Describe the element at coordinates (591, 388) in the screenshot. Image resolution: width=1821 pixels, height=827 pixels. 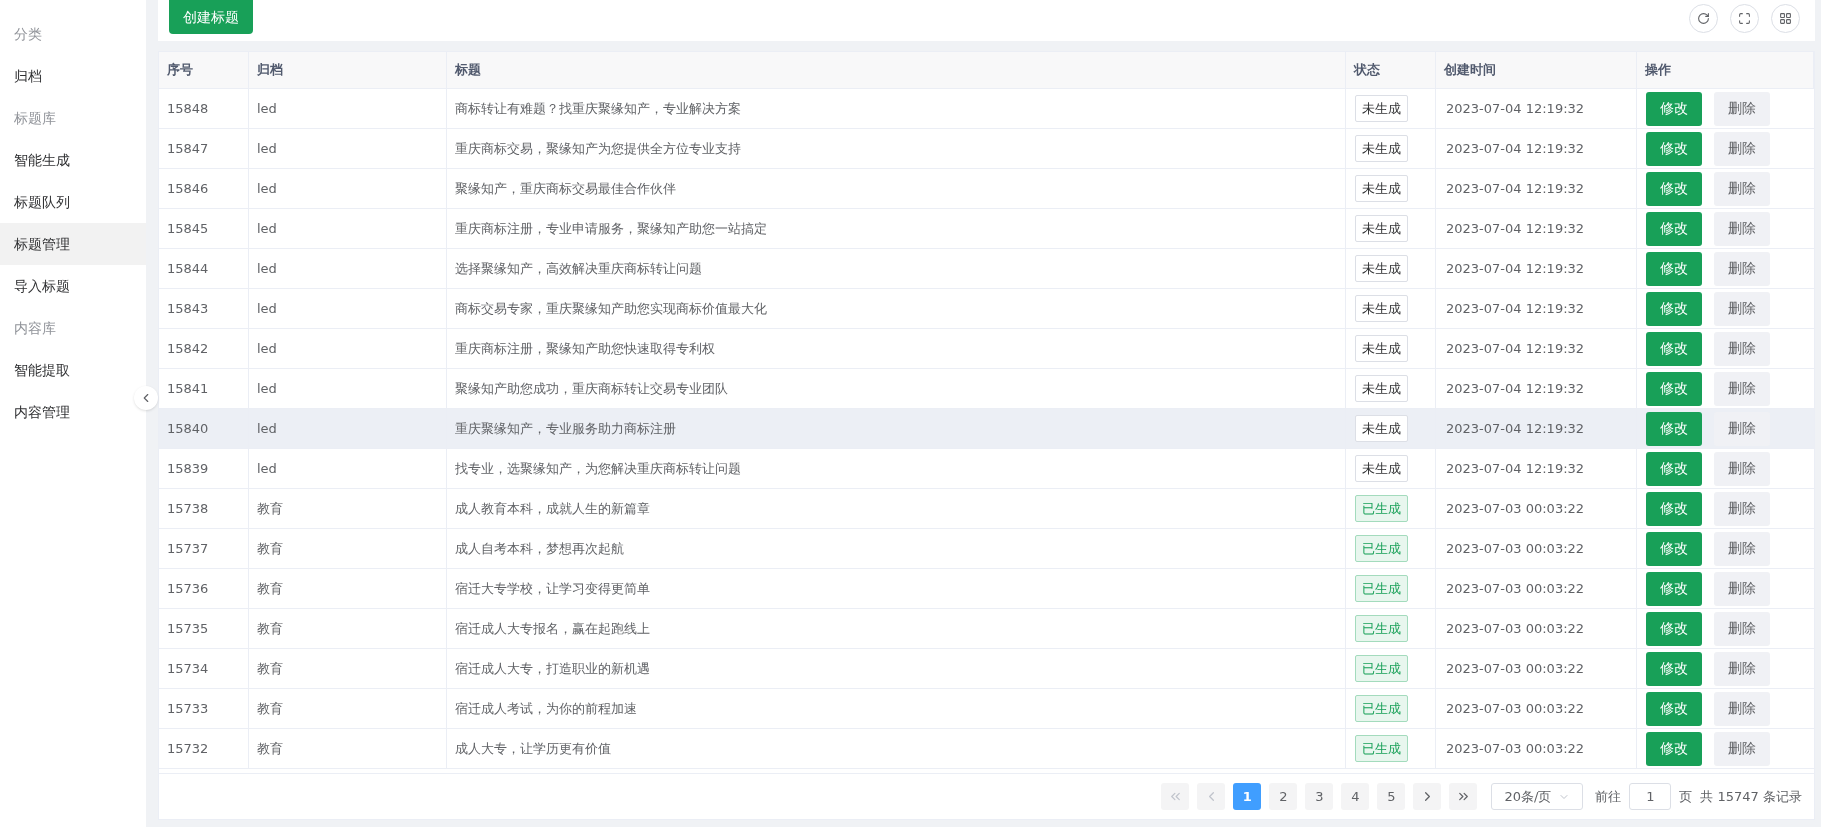
I see `table-cell-text: 聚缘知产助您成功，重庆商标转让交易专业团队` at that location.